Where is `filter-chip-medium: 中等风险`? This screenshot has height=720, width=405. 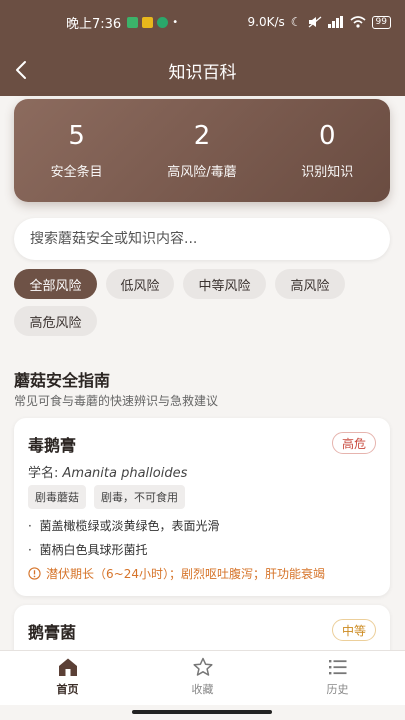 filter-chip-medium: 中等风险 is located at coordinates (224, 284).